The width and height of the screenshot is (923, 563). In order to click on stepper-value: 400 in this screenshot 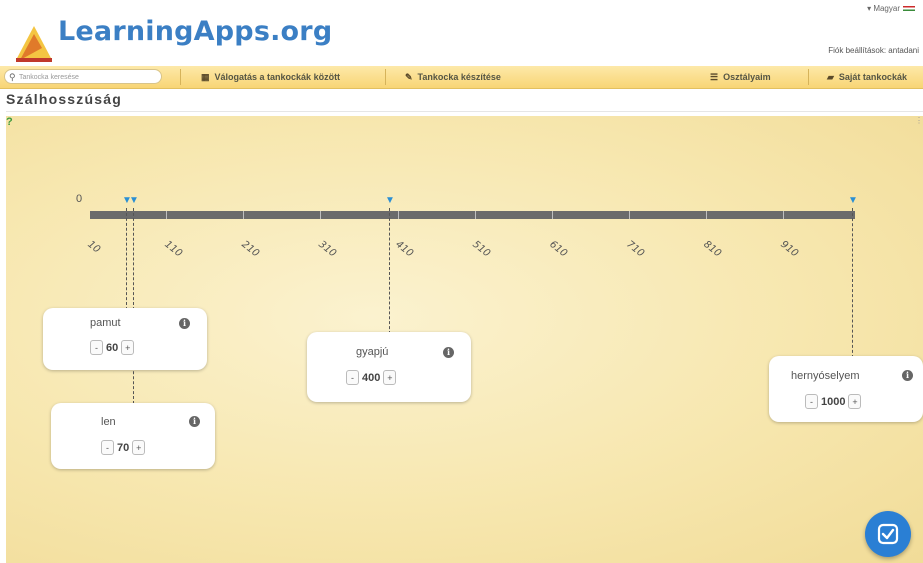, I will do `click(371, 378)`.